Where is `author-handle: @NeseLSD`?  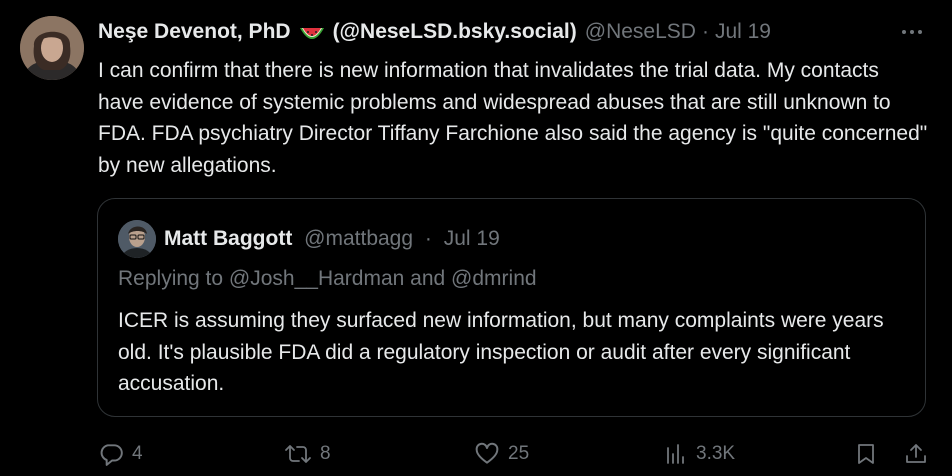
author-handle: @NeseLSD is located at coordinates (640, 32).